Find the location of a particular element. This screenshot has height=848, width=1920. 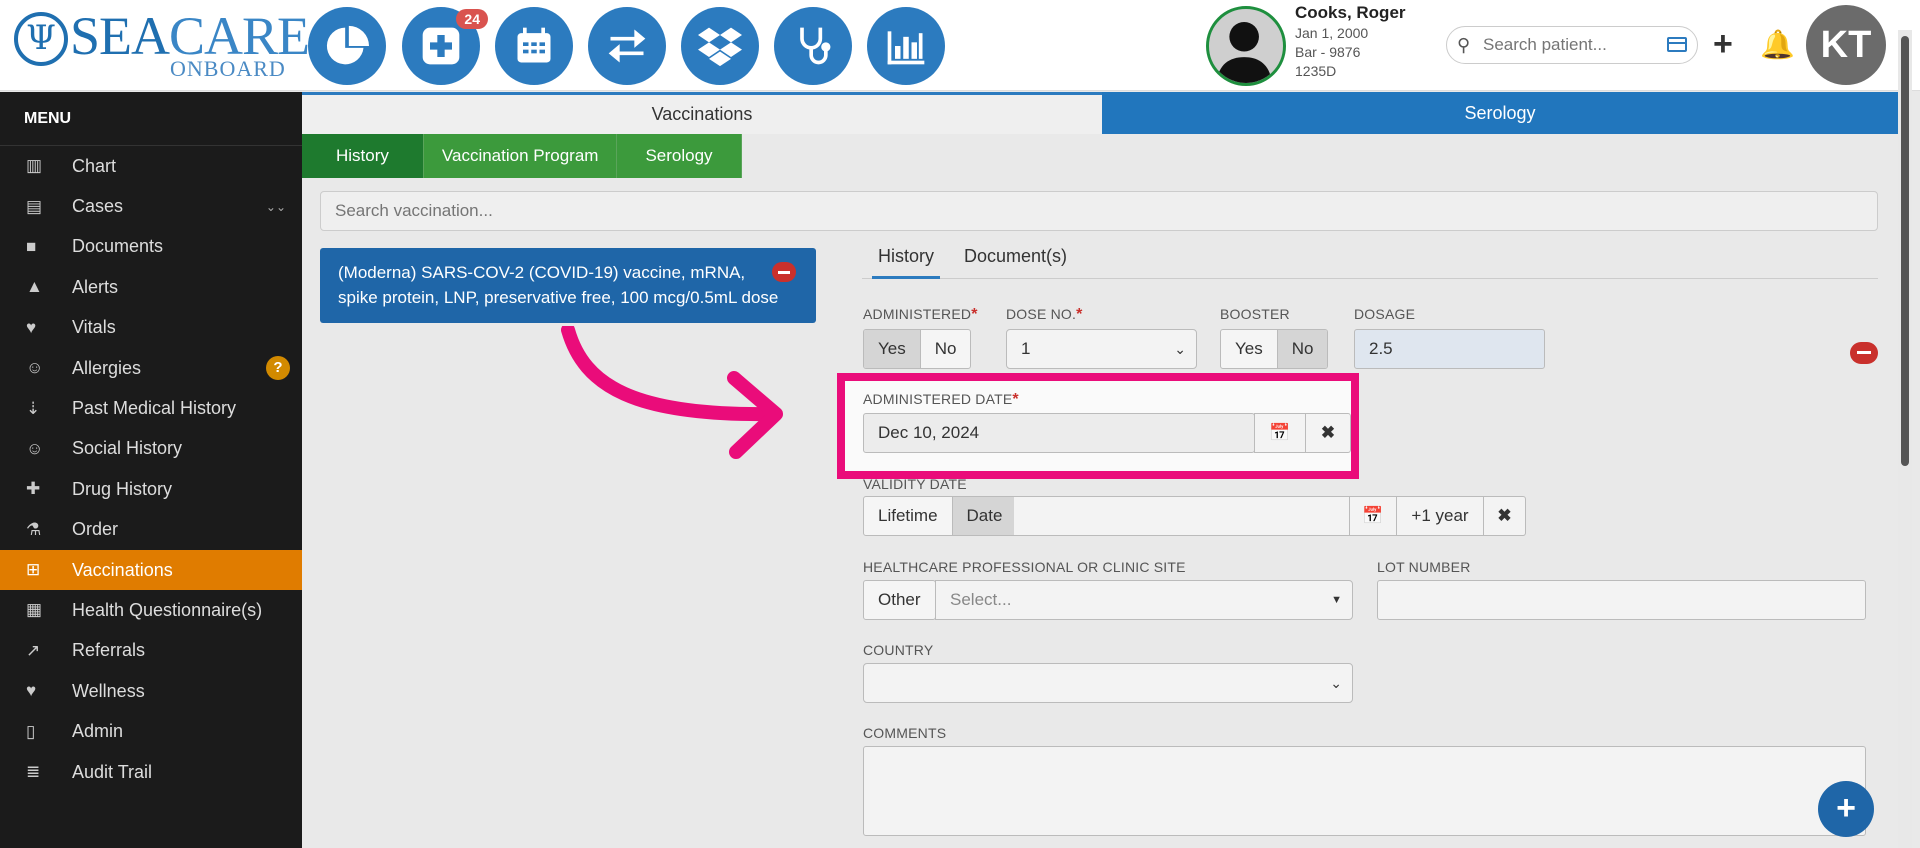

seacare-logo: Ψ SEACARE ONBOARD is located at coordinates (162, 44).